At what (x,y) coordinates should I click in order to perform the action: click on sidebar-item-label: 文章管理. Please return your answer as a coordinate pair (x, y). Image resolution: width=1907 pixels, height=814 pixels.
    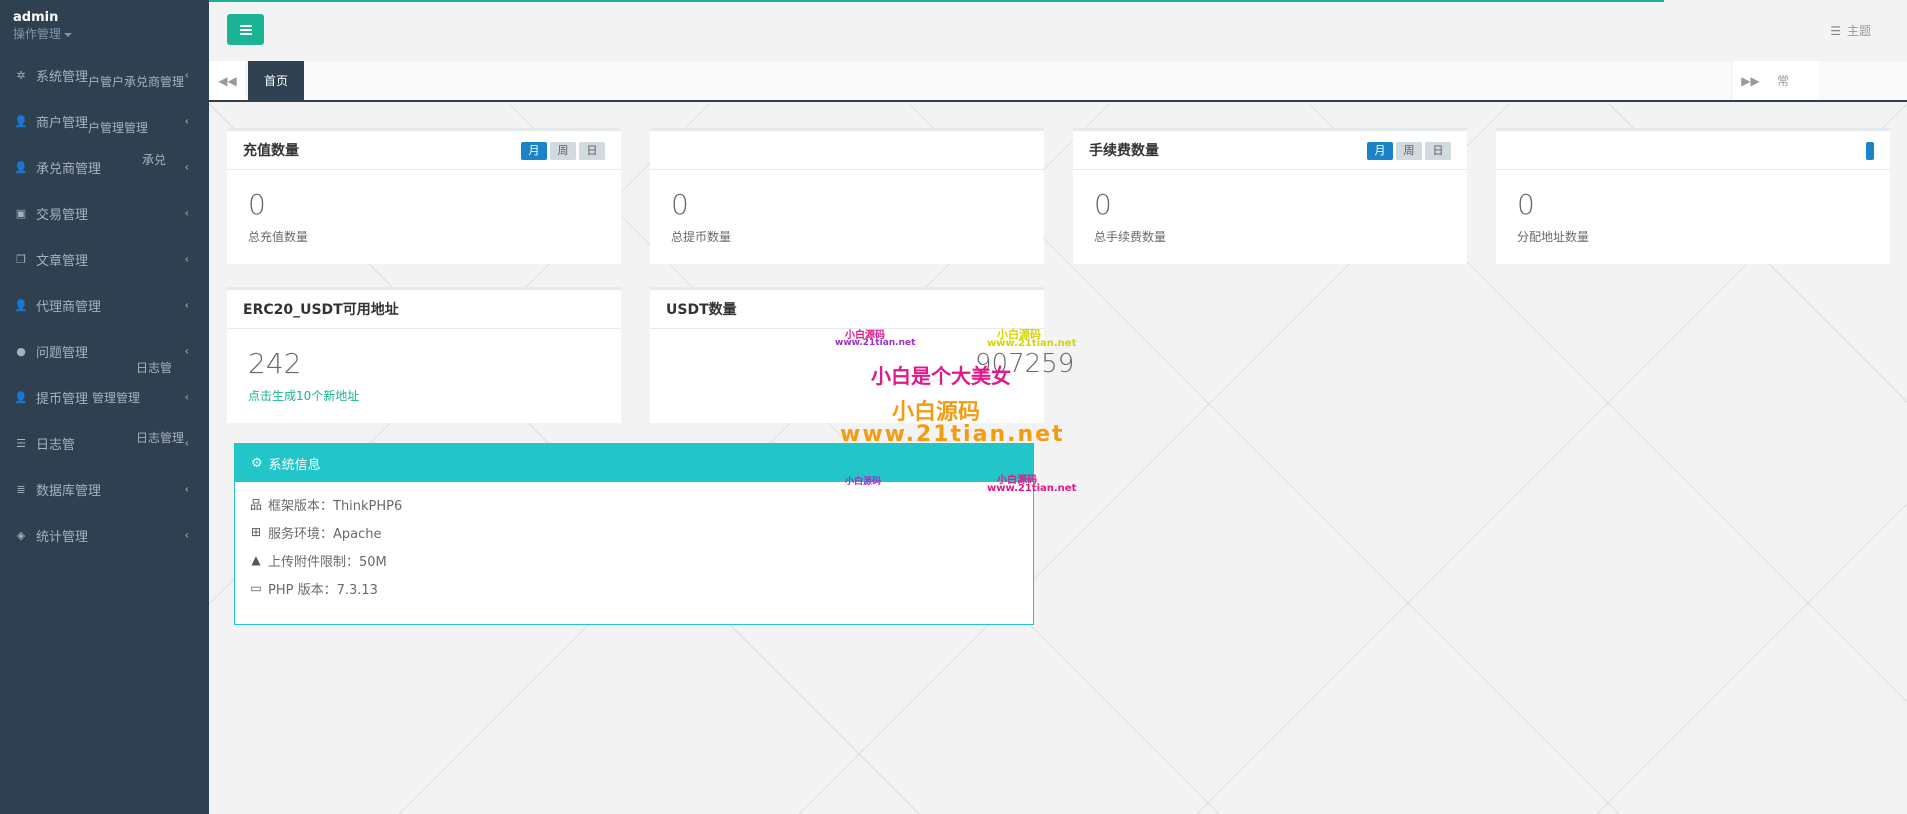
    Looking at the image, I should click on (62, 261).